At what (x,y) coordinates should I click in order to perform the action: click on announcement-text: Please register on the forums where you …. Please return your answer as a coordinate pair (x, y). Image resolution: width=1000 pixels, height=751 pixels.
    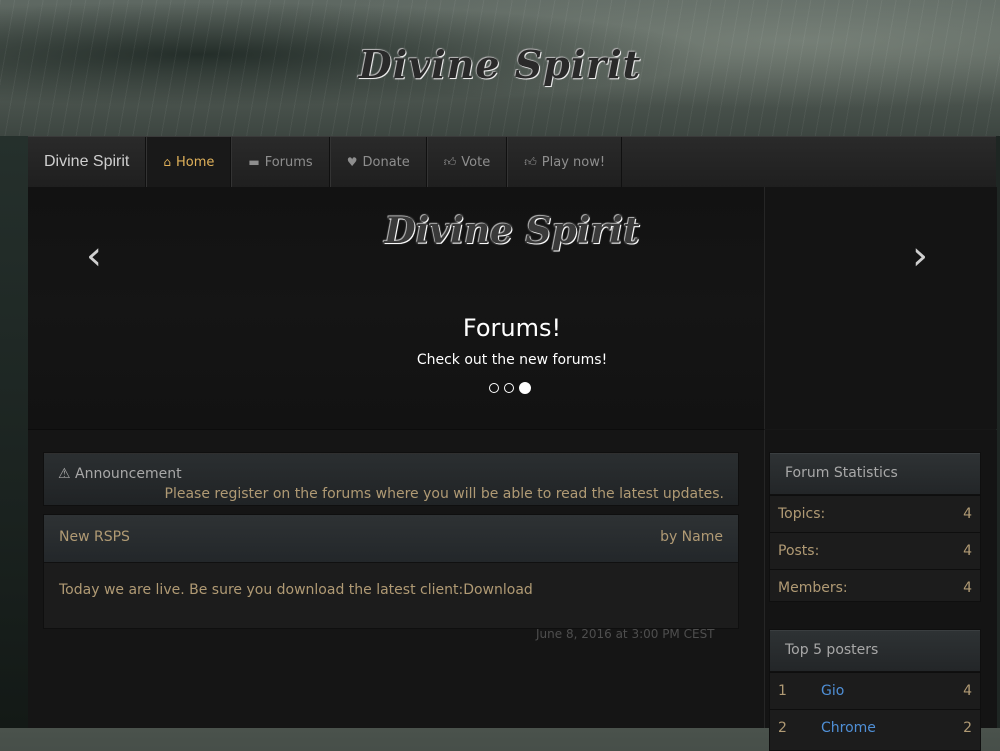
    Looking at the image, I should click on (444, 494).